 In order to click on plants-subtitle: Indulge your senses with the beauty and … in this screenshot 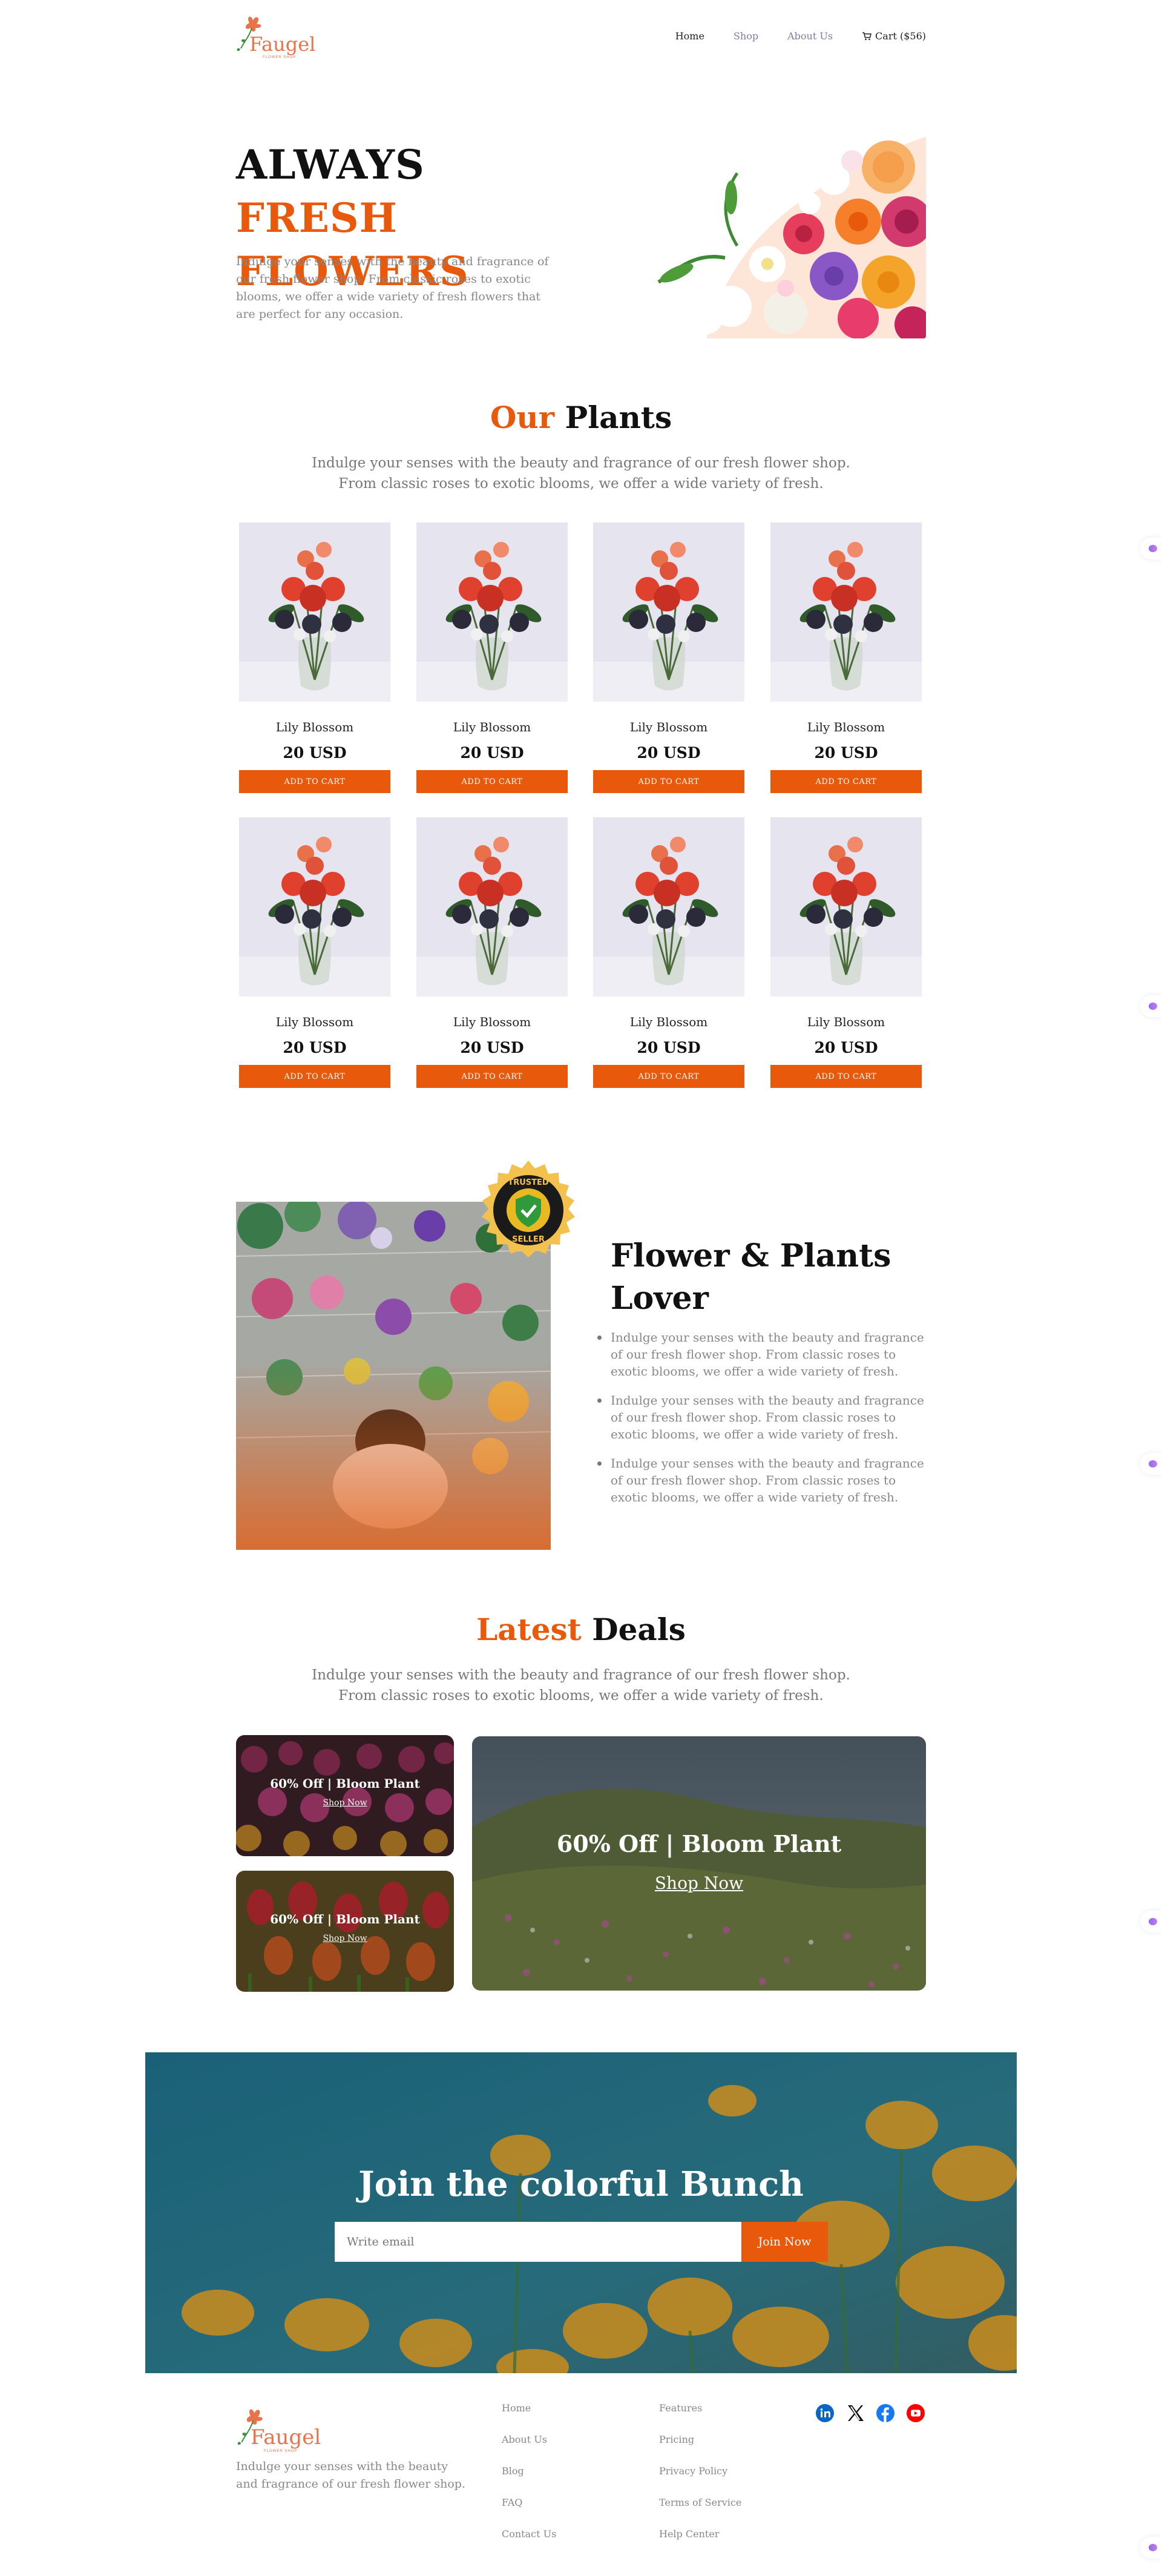, I will do `click(581, 473)`.